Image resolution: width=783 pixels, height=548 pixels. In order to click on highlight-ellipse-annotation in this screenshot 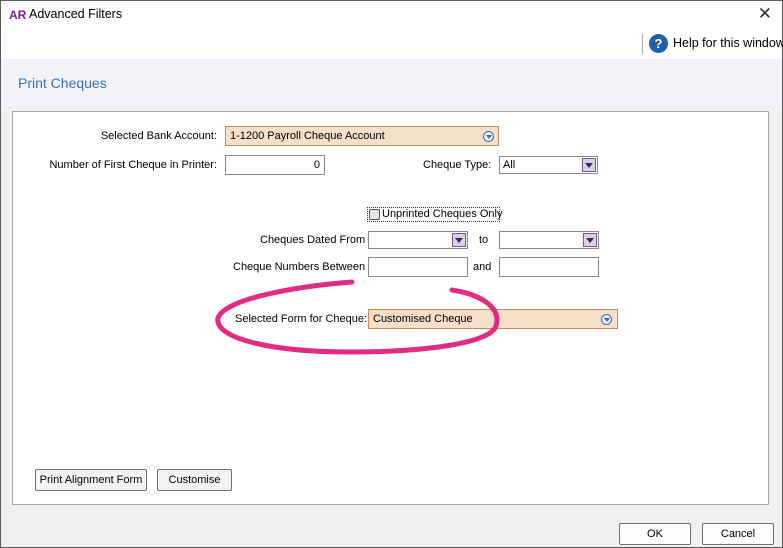, I will do `click(357, 317)`.